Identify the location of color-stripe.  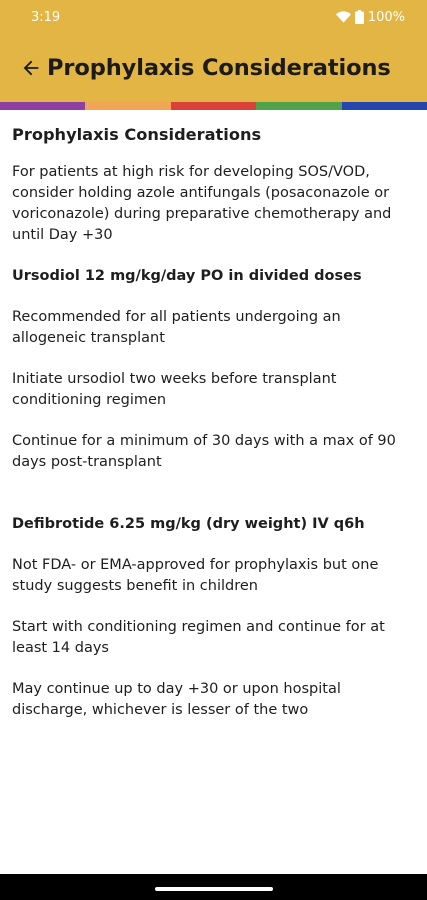
(213, 106).